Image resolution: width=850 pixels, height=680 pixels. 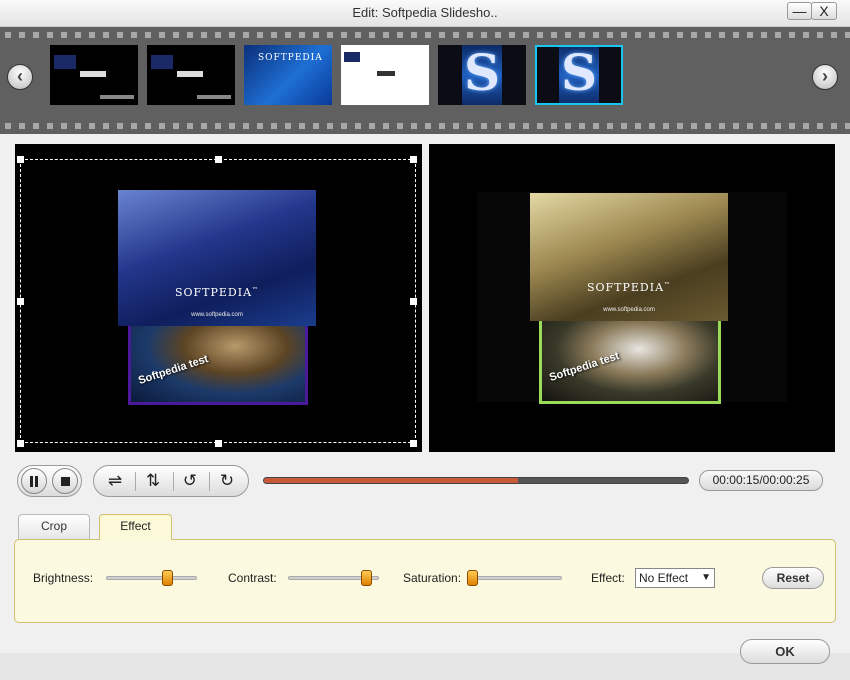 What do you see at coordinates (785, 651) in the screenshot?
I see `ok-button: OK` at bounding box center [785, 651].